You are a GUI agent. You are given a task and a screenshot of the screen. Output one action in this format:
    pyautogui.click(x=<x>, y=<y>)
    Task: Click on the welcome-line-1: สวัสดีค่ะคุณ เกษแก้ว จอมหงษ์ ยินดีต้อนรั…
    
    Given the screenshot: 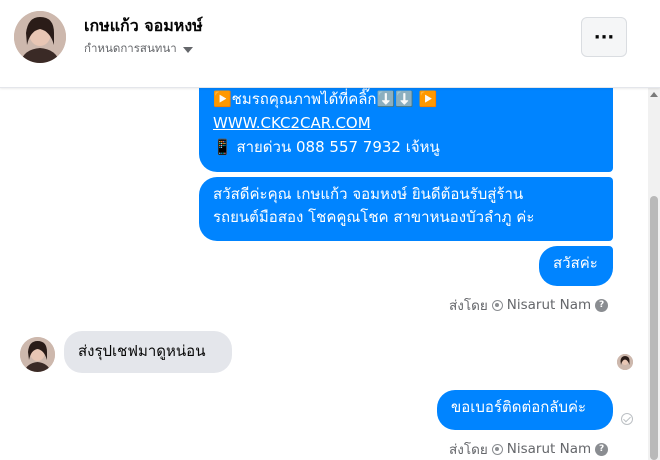 What is the action you would take?
    pyautogui.click(x=368, y=194)
    